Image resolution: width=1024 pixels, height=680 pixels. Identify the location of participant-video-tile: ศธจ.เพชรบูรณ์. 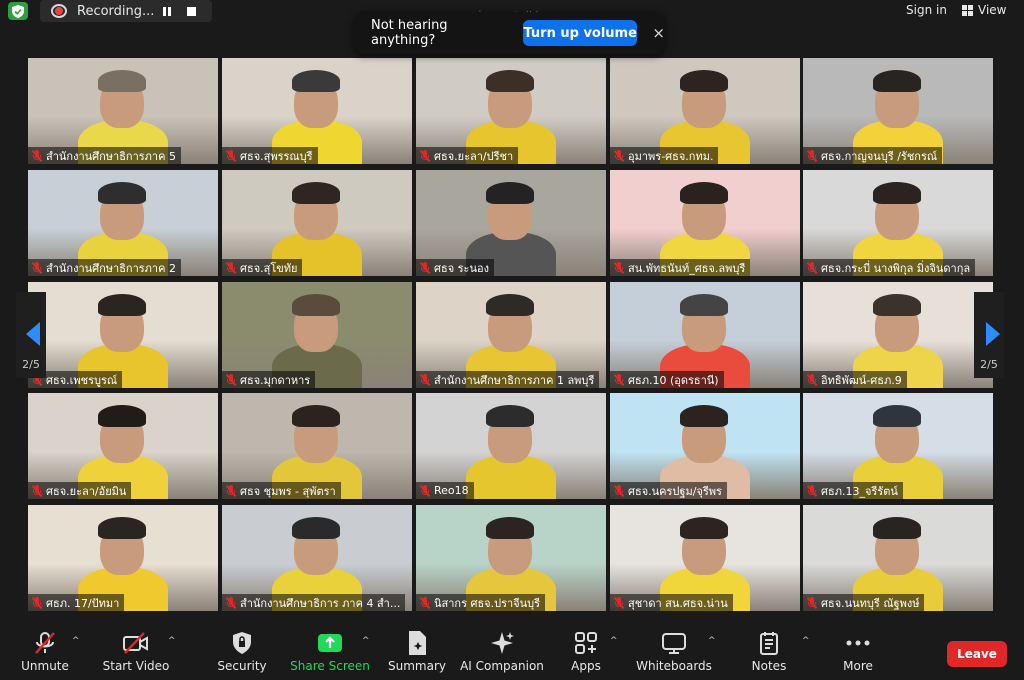
(123, 335).